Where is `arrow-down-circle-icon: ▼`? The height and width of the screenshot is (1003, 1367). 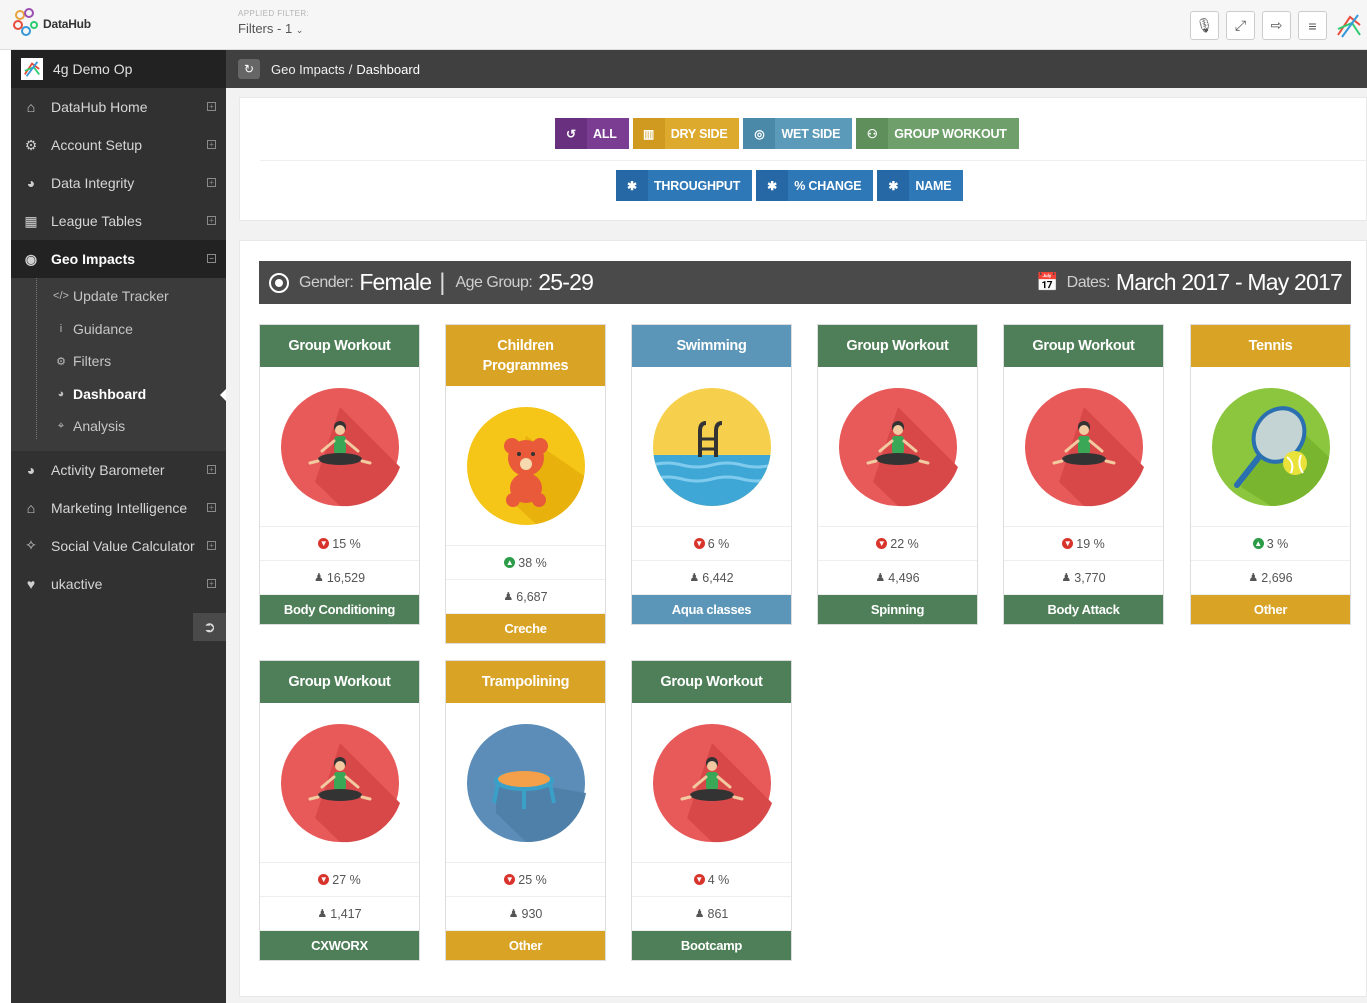 arrow-down-circle-icon: ▼ is located at coordinates (510, 879).